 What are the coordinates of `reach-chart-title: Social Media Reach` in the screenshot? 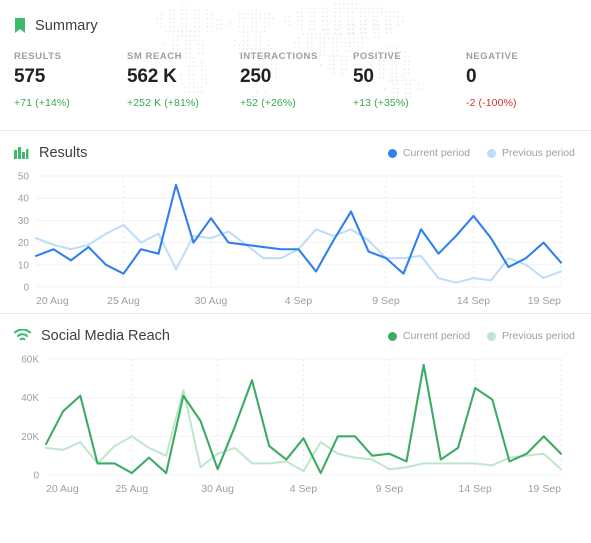 It's located at (105, 336).